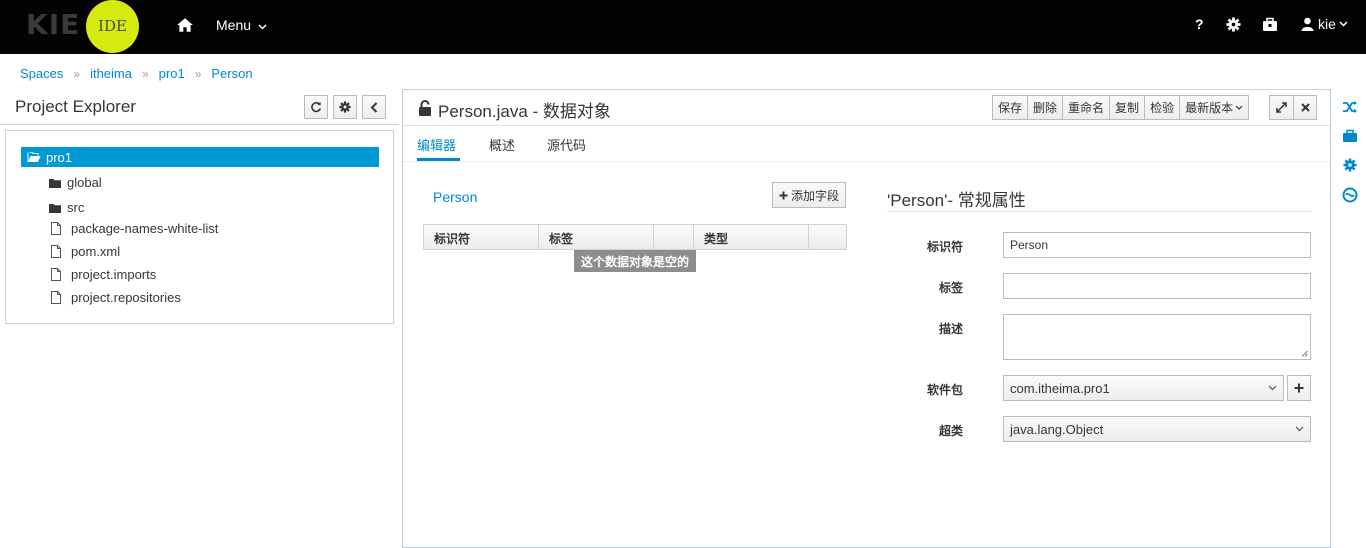  What do you see at coordinates (944, 247) in the screenshot?
I see `identifier-label: 标识符` at bounding box center [944, 247].